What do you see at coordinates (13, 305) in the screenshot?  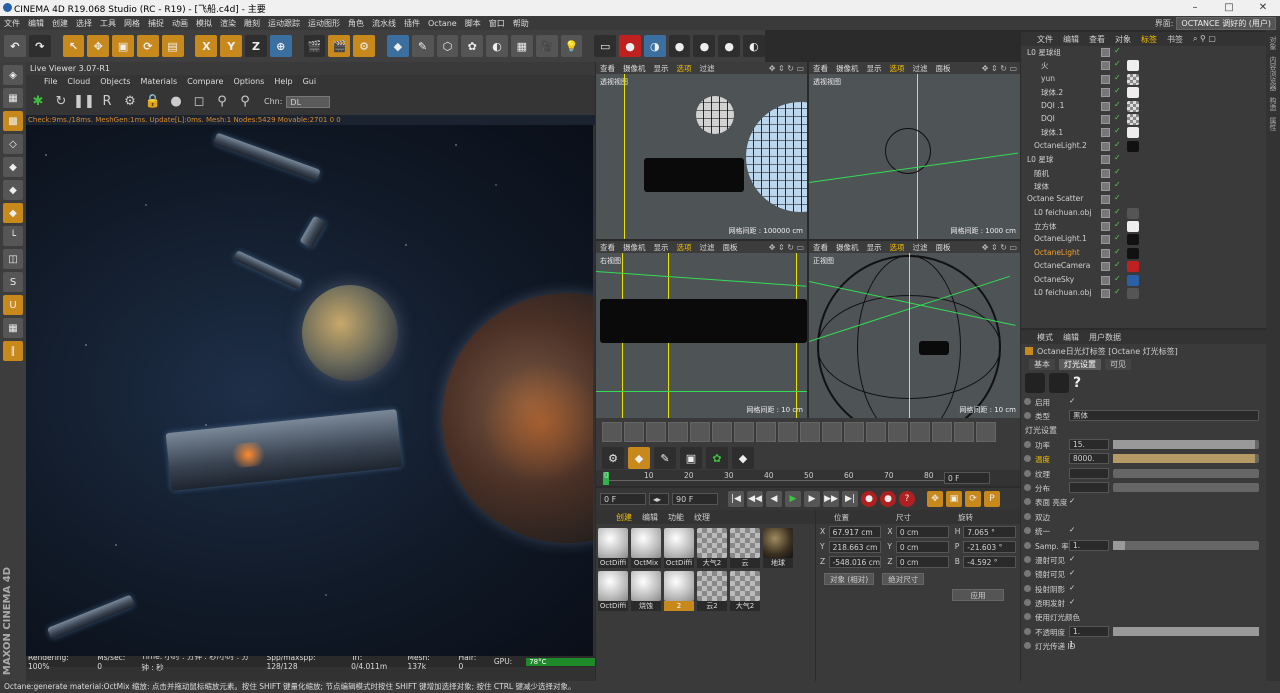 I see `magnet-icon: U` at bounding box center [13, 305].